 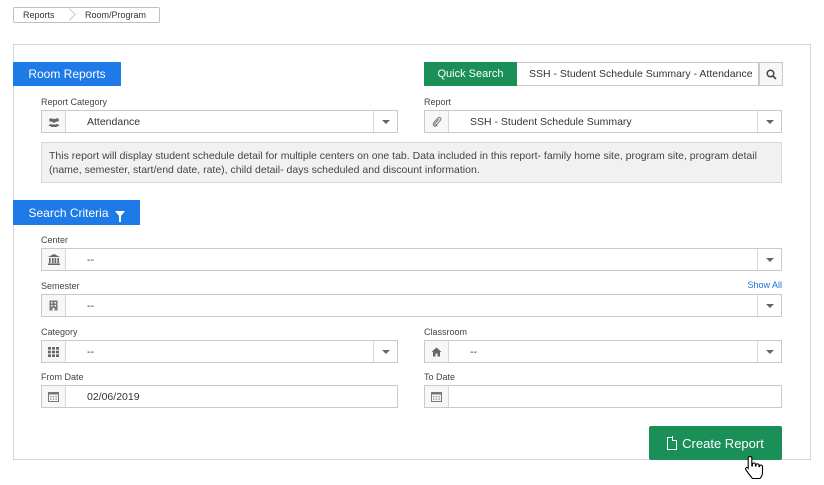 I want to click on semester-value: --, so click(x=90, y=305).